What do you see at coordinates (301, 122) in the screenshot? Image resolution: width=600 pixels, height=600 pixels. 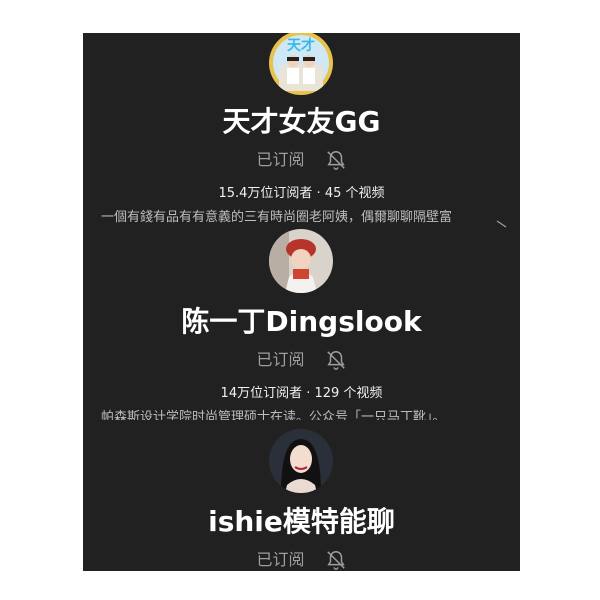 I see `channel-name: 天才女友GG` at bounding box center [301, 122].